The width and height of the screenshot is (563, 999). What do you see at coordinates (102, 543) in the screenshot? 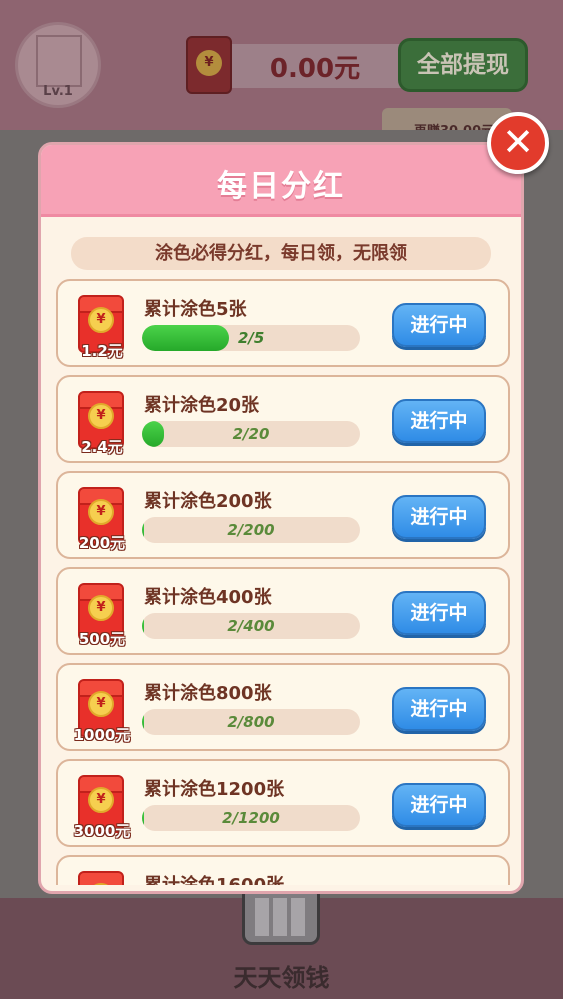
I see `reward-amount: 200元` at bounding box center [102, 543].